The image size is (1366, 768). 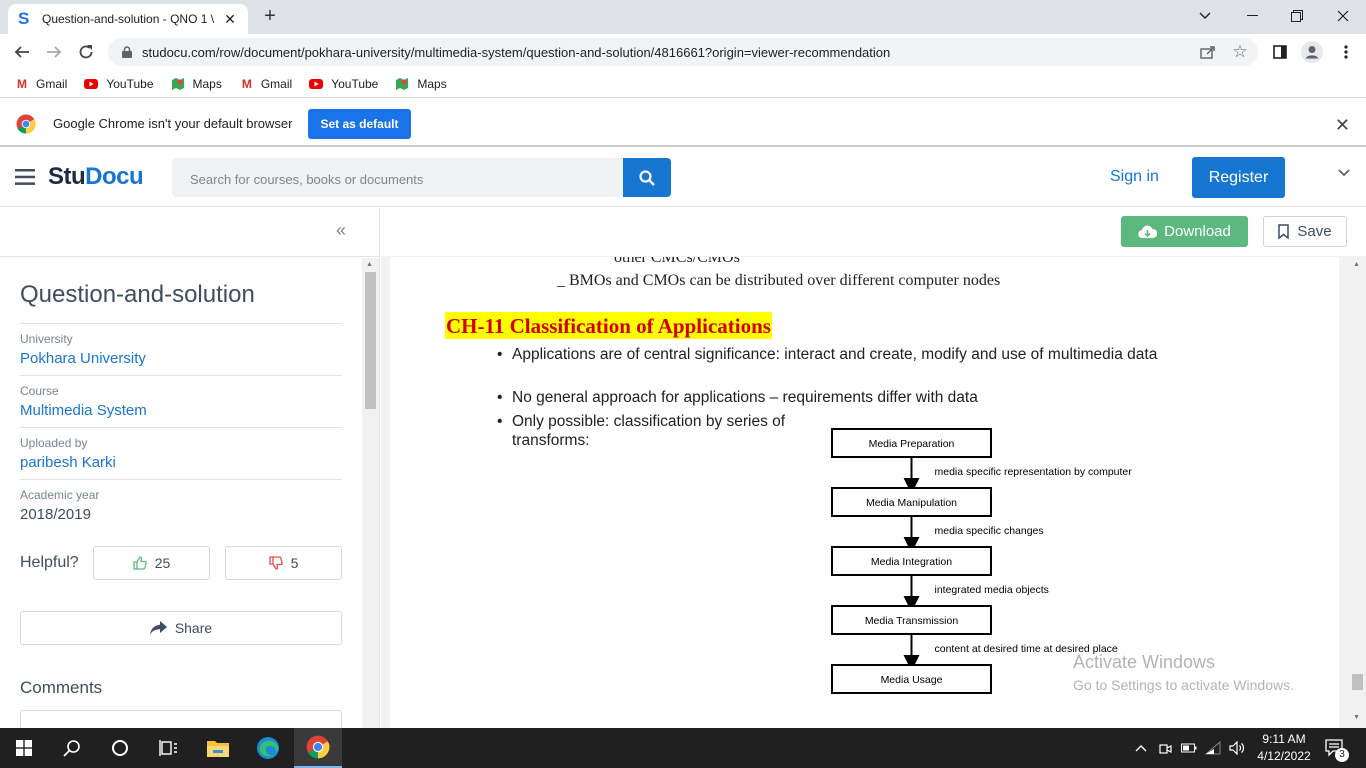 I want to click on search-button, so click(x=647, y=177).